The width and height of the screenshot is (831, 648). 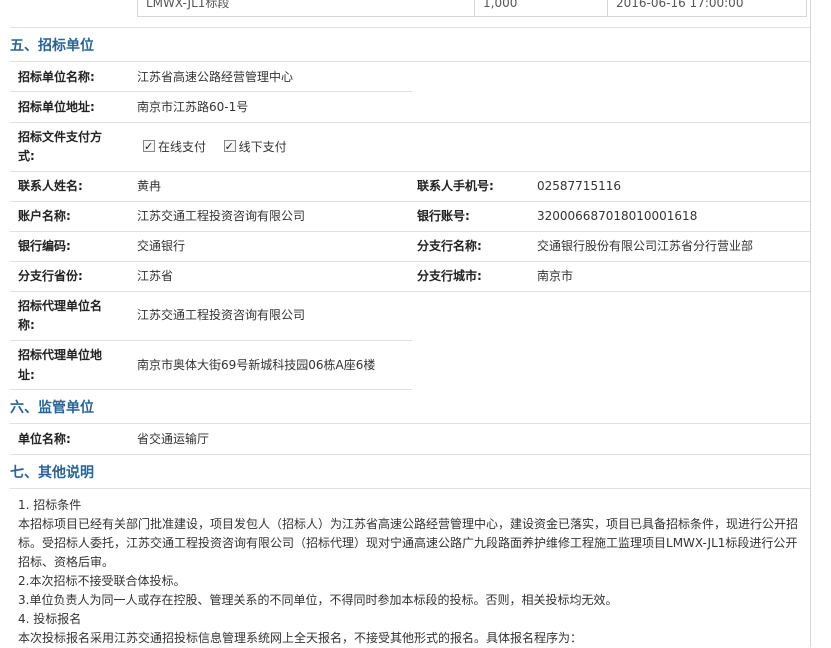 What do you see at coordinates (256, 365) in the screenshot?
I see `agent-address-value: 南京市奥体大街69号新城科技园06栋A座6楼` at bounding box center [256, 365].